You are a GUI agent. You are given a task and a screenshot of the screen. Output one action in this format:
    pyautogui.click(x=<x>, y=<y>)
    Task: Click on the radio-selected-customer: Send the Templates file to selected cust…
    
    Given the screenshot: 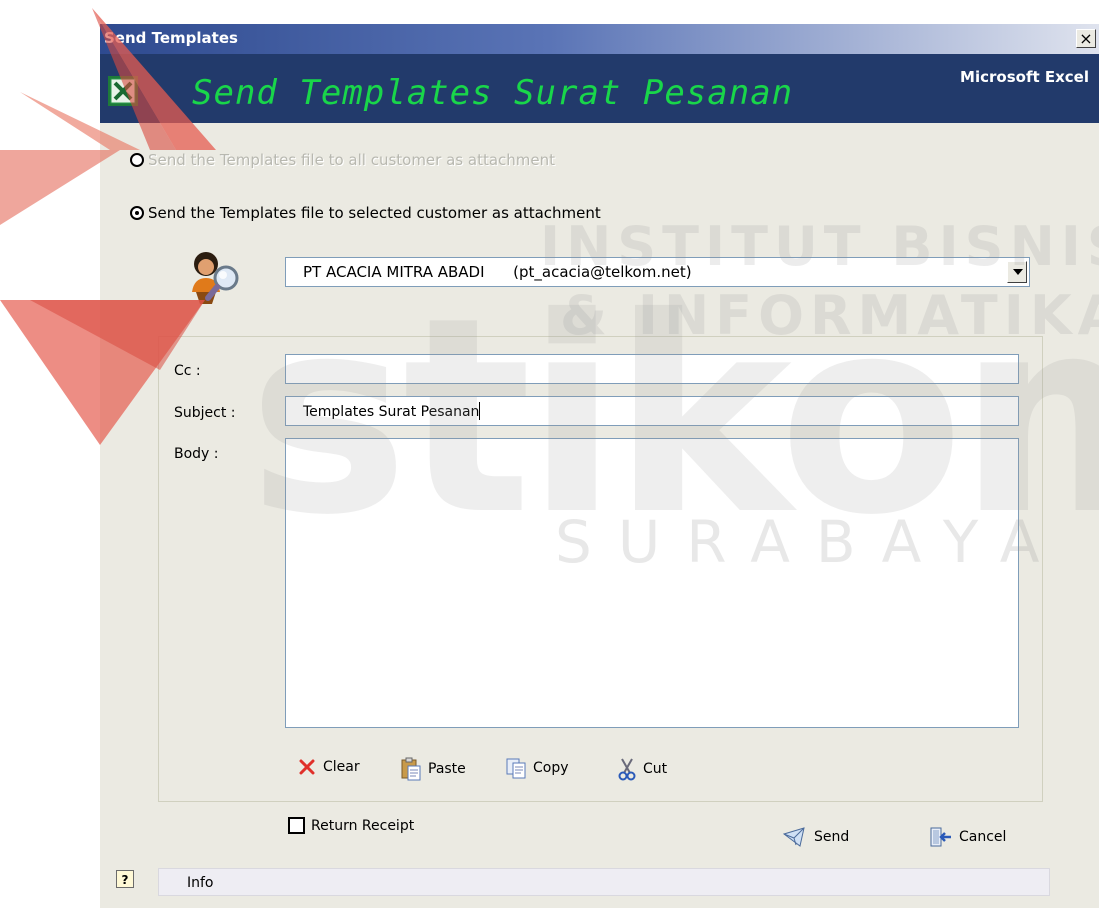 What is the action you would take?
    pyautogui.click(x=365, y=213)
    